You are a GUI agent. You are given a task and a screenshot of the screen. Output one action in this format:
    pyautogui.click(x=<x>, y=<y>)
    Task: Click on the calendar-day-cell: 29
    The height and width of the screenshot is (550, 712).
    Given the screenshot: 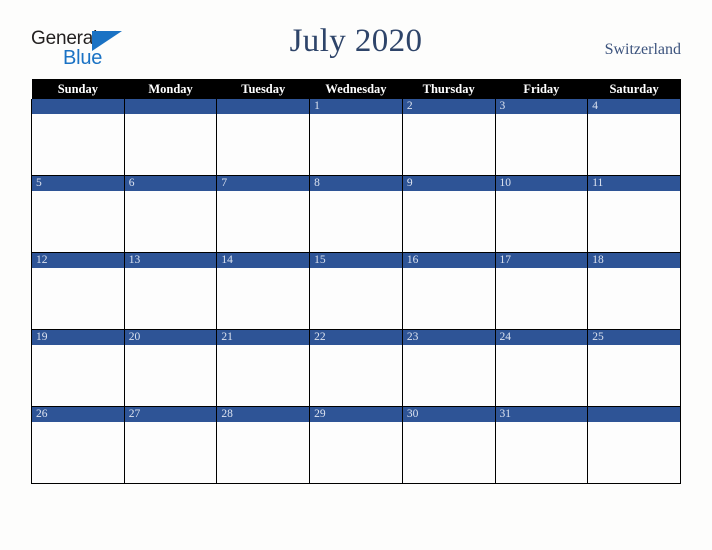 What is the action you would take?
    pyautogui.click(x=356, y=445)
    